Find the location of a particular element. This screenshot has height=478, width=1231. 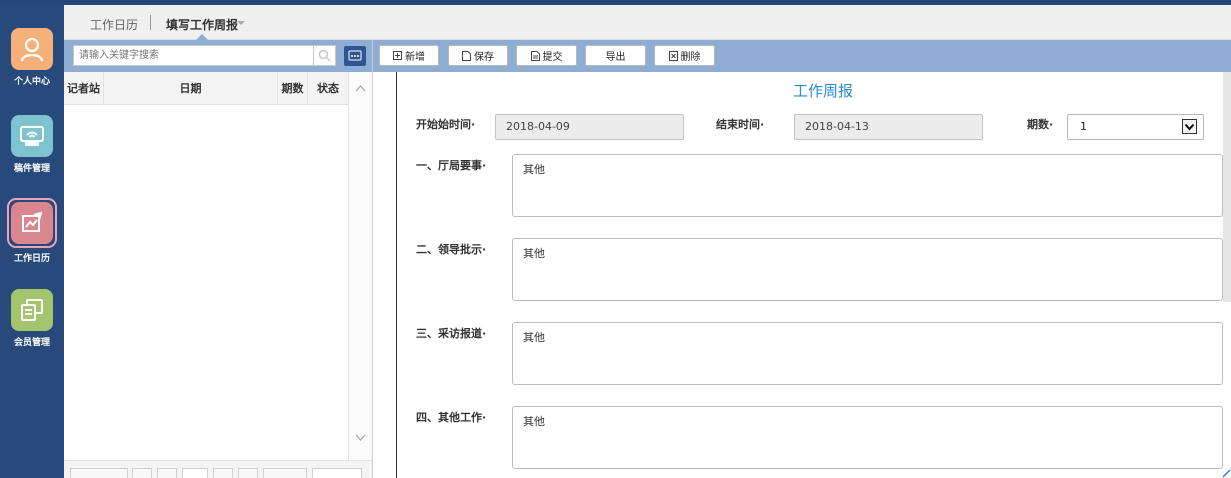

scroll-down-icon is located at coordinates (360, 438).